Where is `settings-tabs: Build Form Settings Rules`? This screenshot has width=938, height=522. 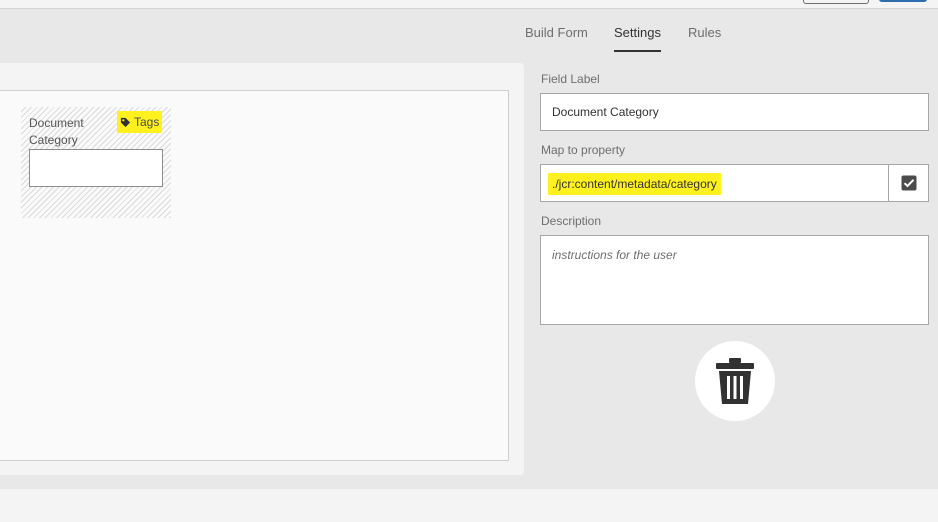 settings-tabs: Build Form Settings Rules is located at coordinates (469, 39).